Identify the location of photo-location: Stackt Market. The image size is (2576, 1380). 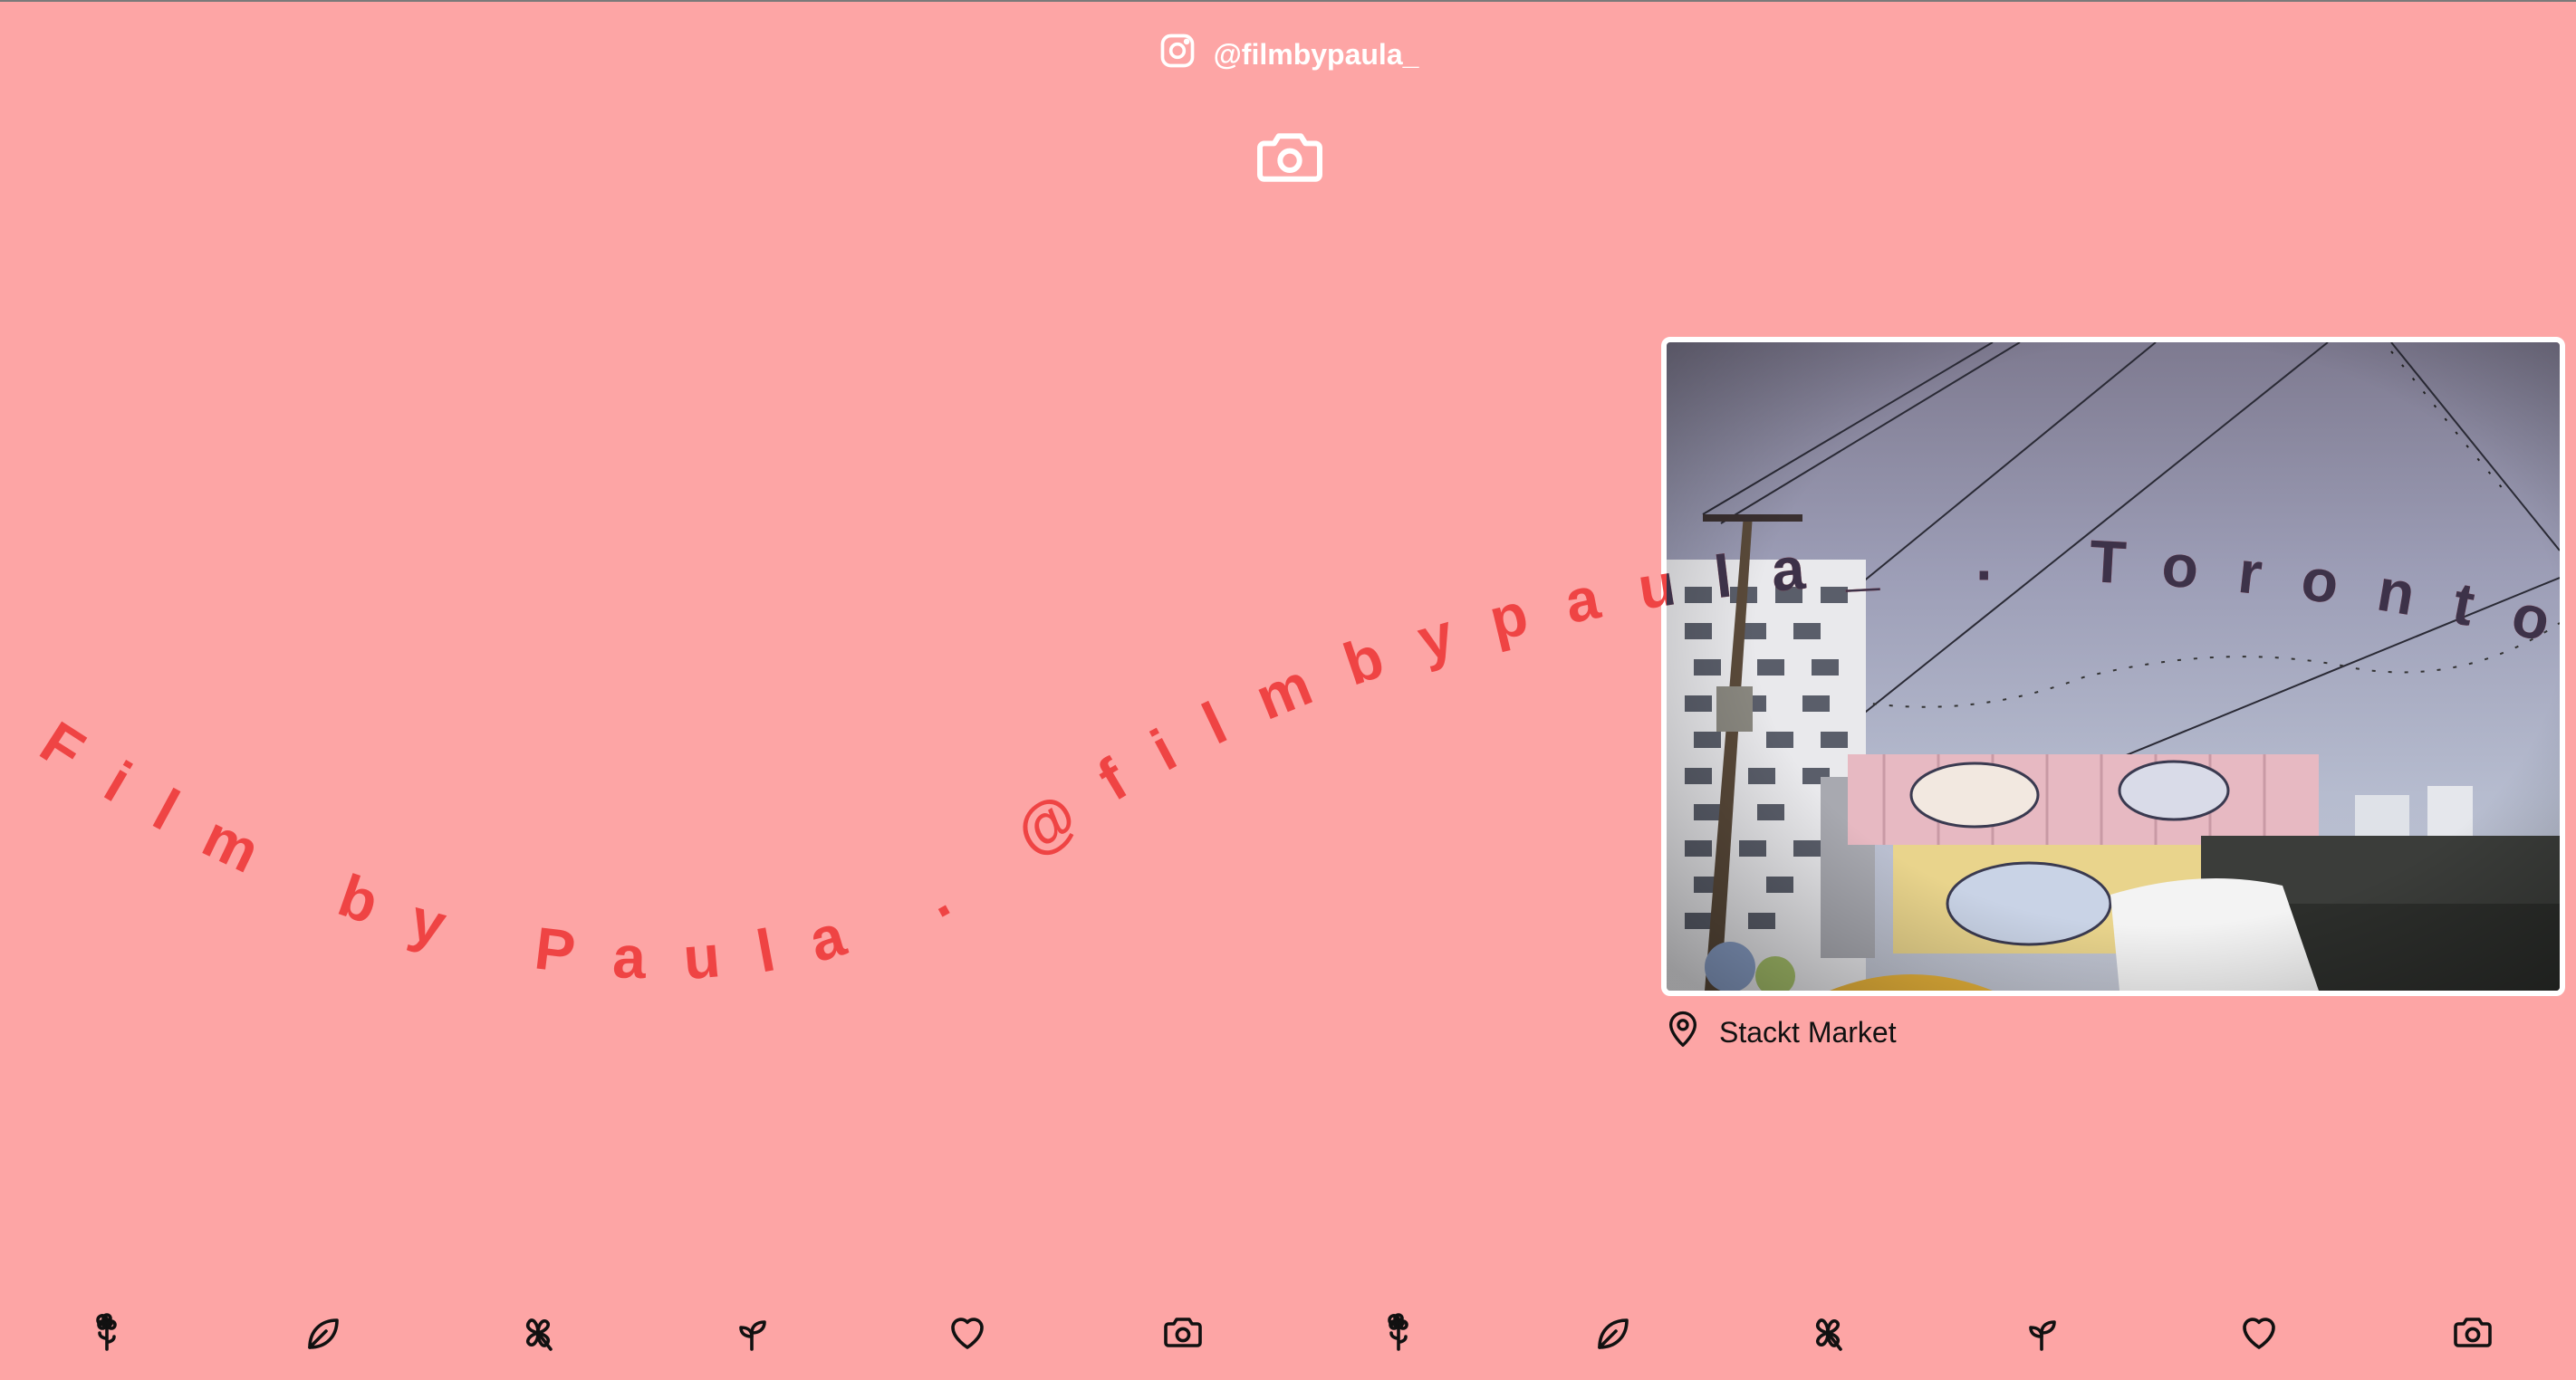
(1781, 1032).